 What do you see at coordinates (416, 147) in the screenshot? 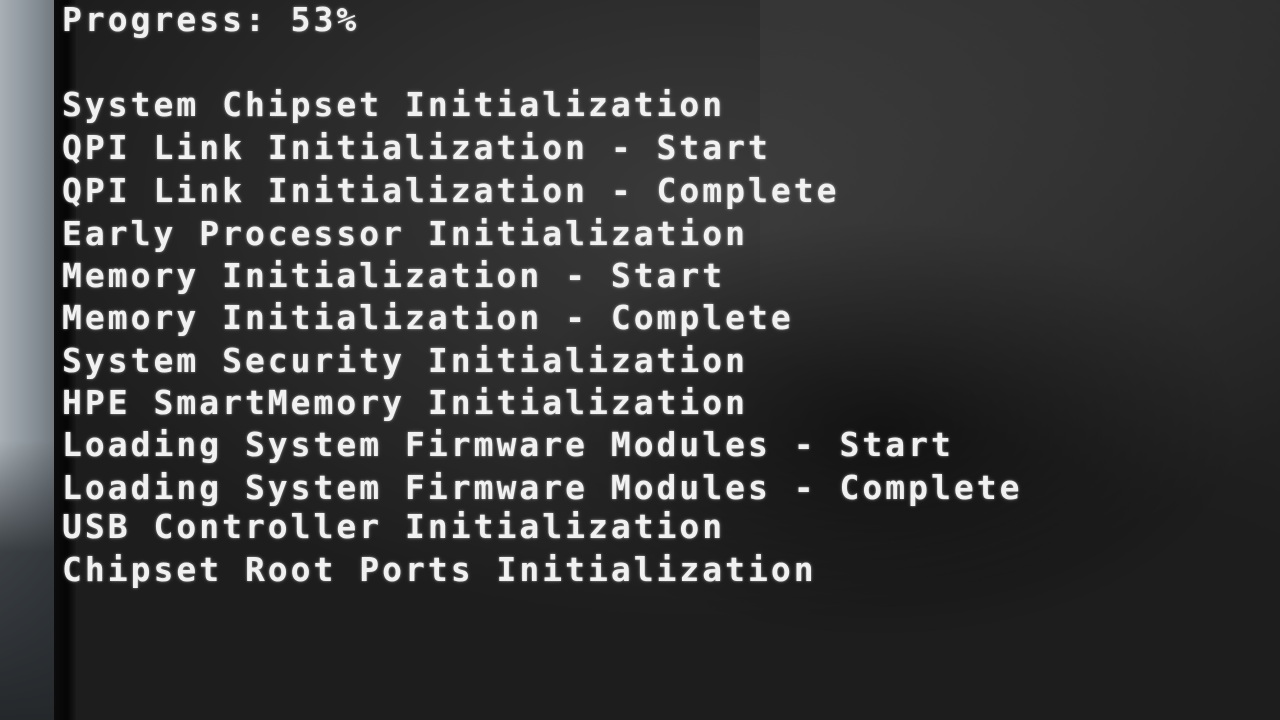
I see `boot-message: QPI Link Initialization - Start` at bounding box center [416, 147].